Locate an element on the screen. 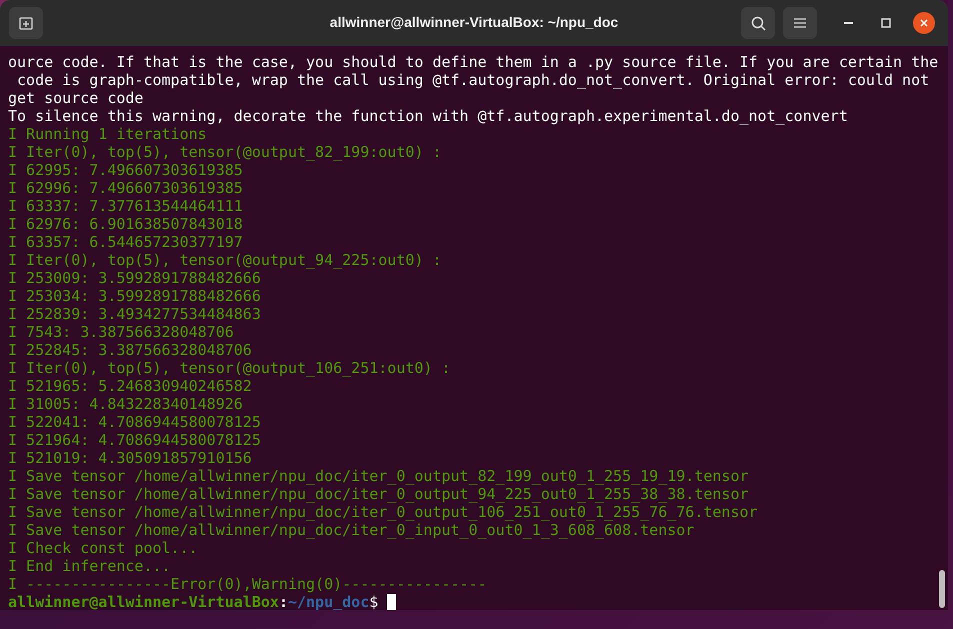 The image size is (953, 629). terminal-line: I Save tensor /home/allwinner/npu_doc/iter_0_output_82_199_out0_1_255_19_19.tensor is located at coordinates (378, 476).